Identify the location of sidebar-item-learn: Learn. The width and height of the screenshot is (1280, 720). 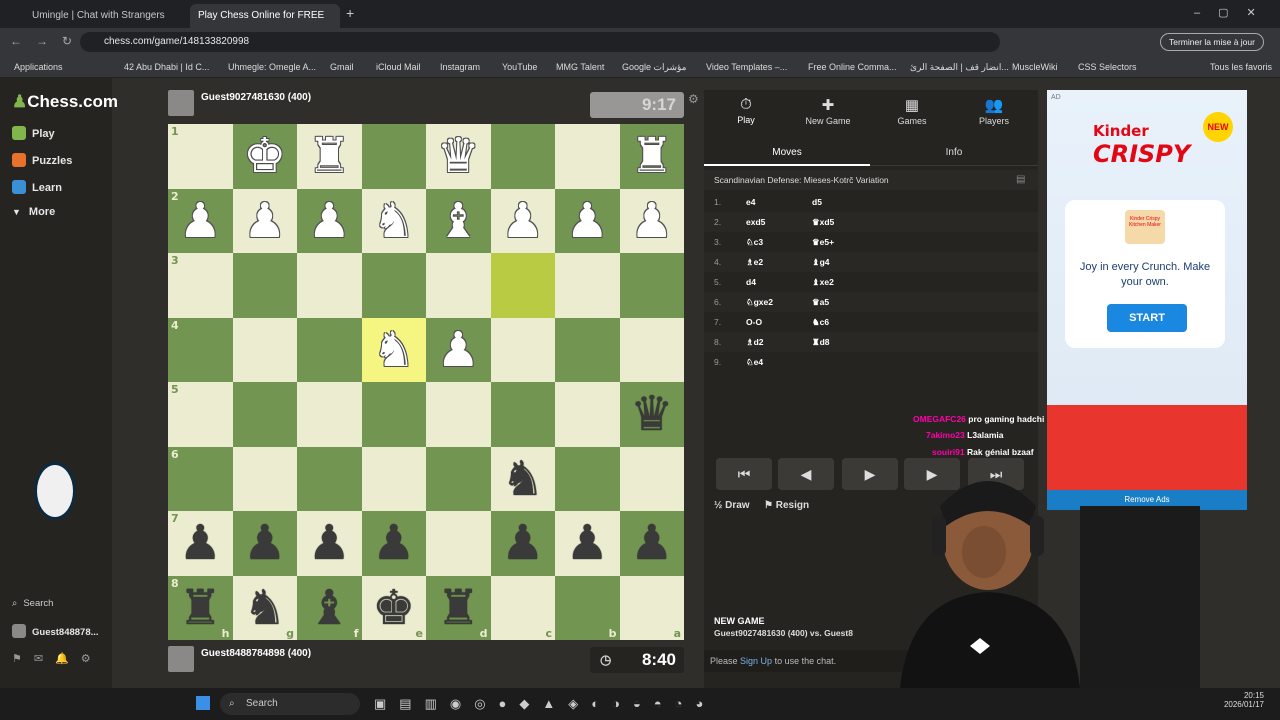
(37, 187).